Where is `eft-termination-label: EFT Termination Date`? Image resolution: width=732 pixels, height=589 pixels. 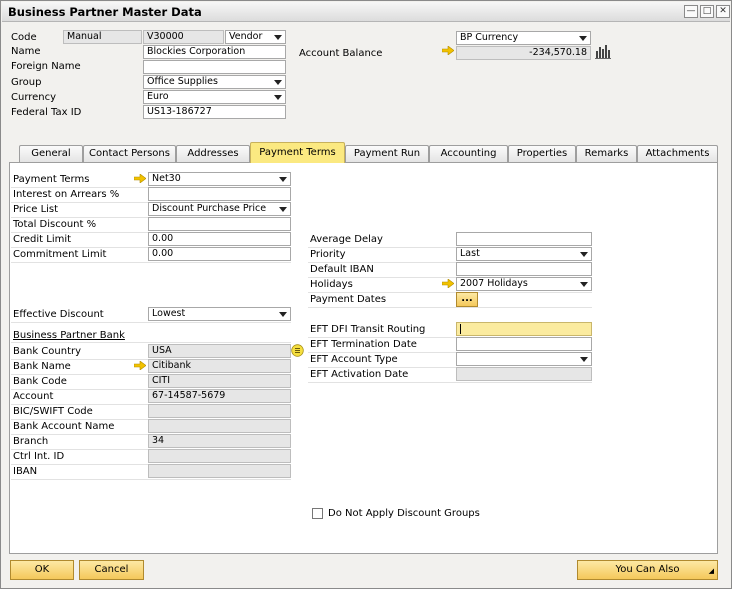 eft-termination-label: EFT Termination Date is located at coordinates (363, 344).